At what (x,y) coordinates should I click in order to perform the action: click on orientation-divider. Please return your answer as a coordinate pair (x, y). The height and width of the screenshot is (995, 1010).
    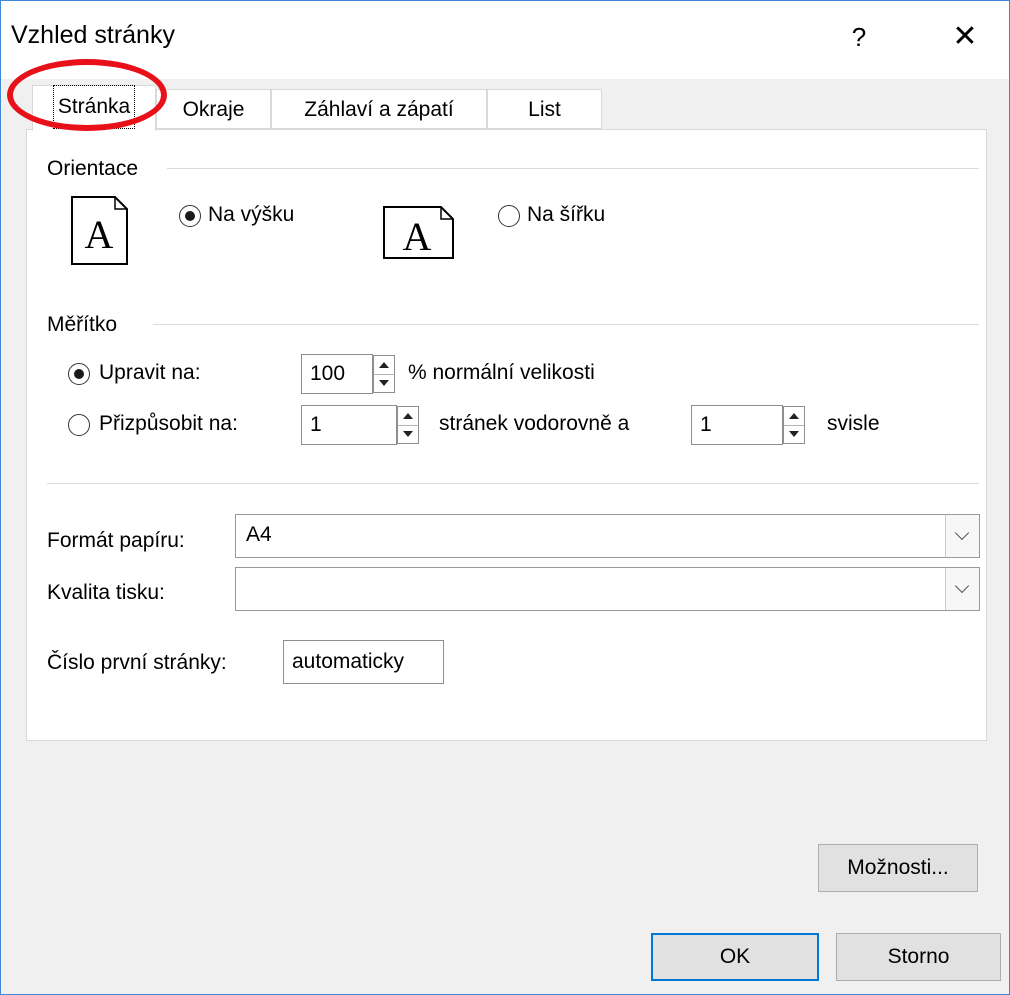
    Looking at the image, I should click on (573, 168).